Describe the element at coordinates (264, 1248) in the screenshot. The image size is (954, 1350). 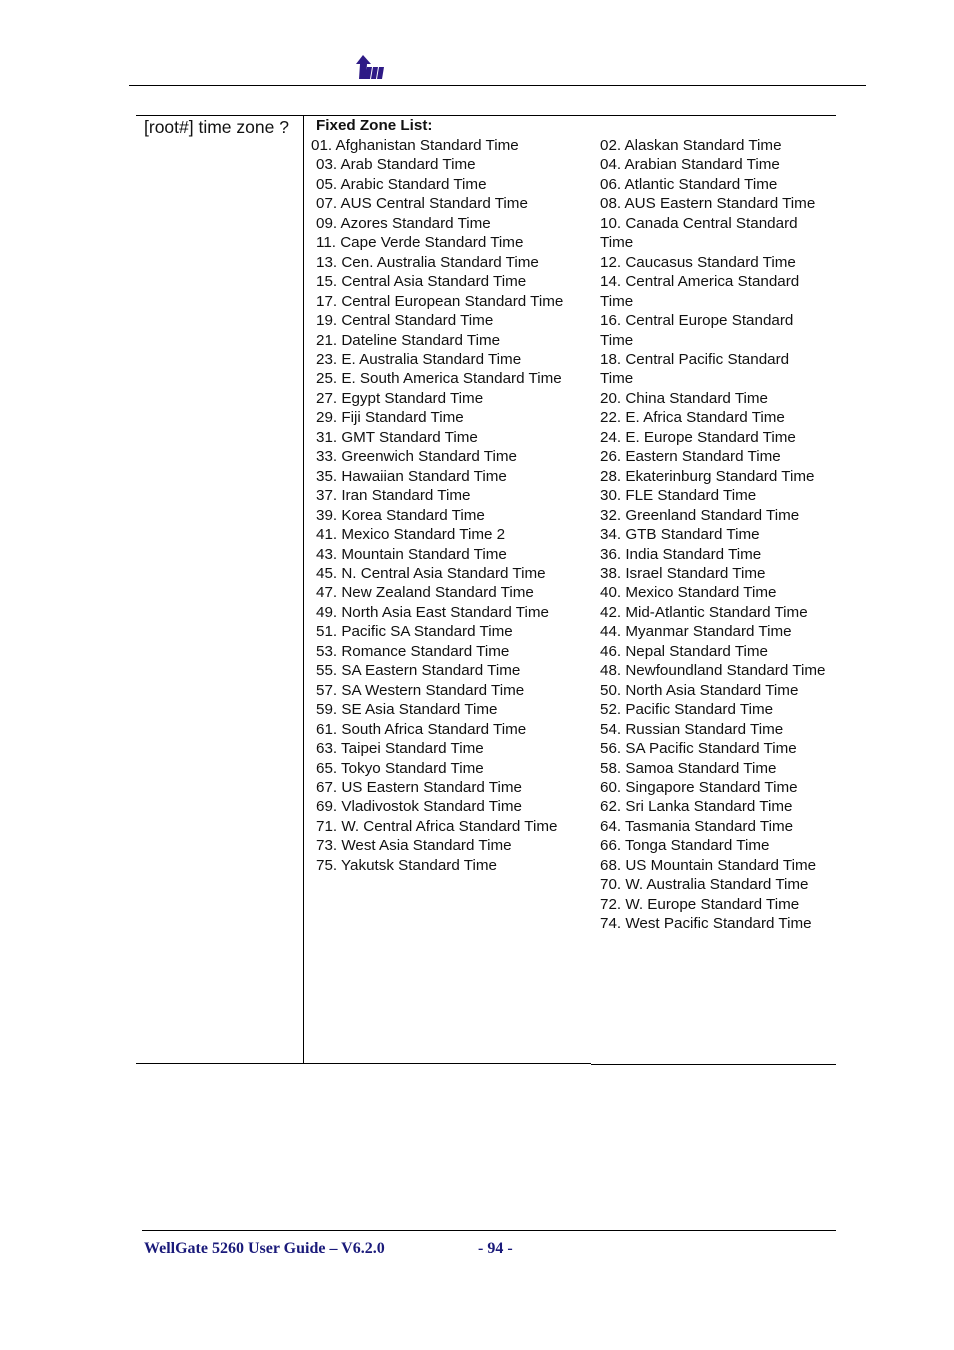
I see `footer-document-title: WellGate 5260 User Guide – V6.2.0` at that location.